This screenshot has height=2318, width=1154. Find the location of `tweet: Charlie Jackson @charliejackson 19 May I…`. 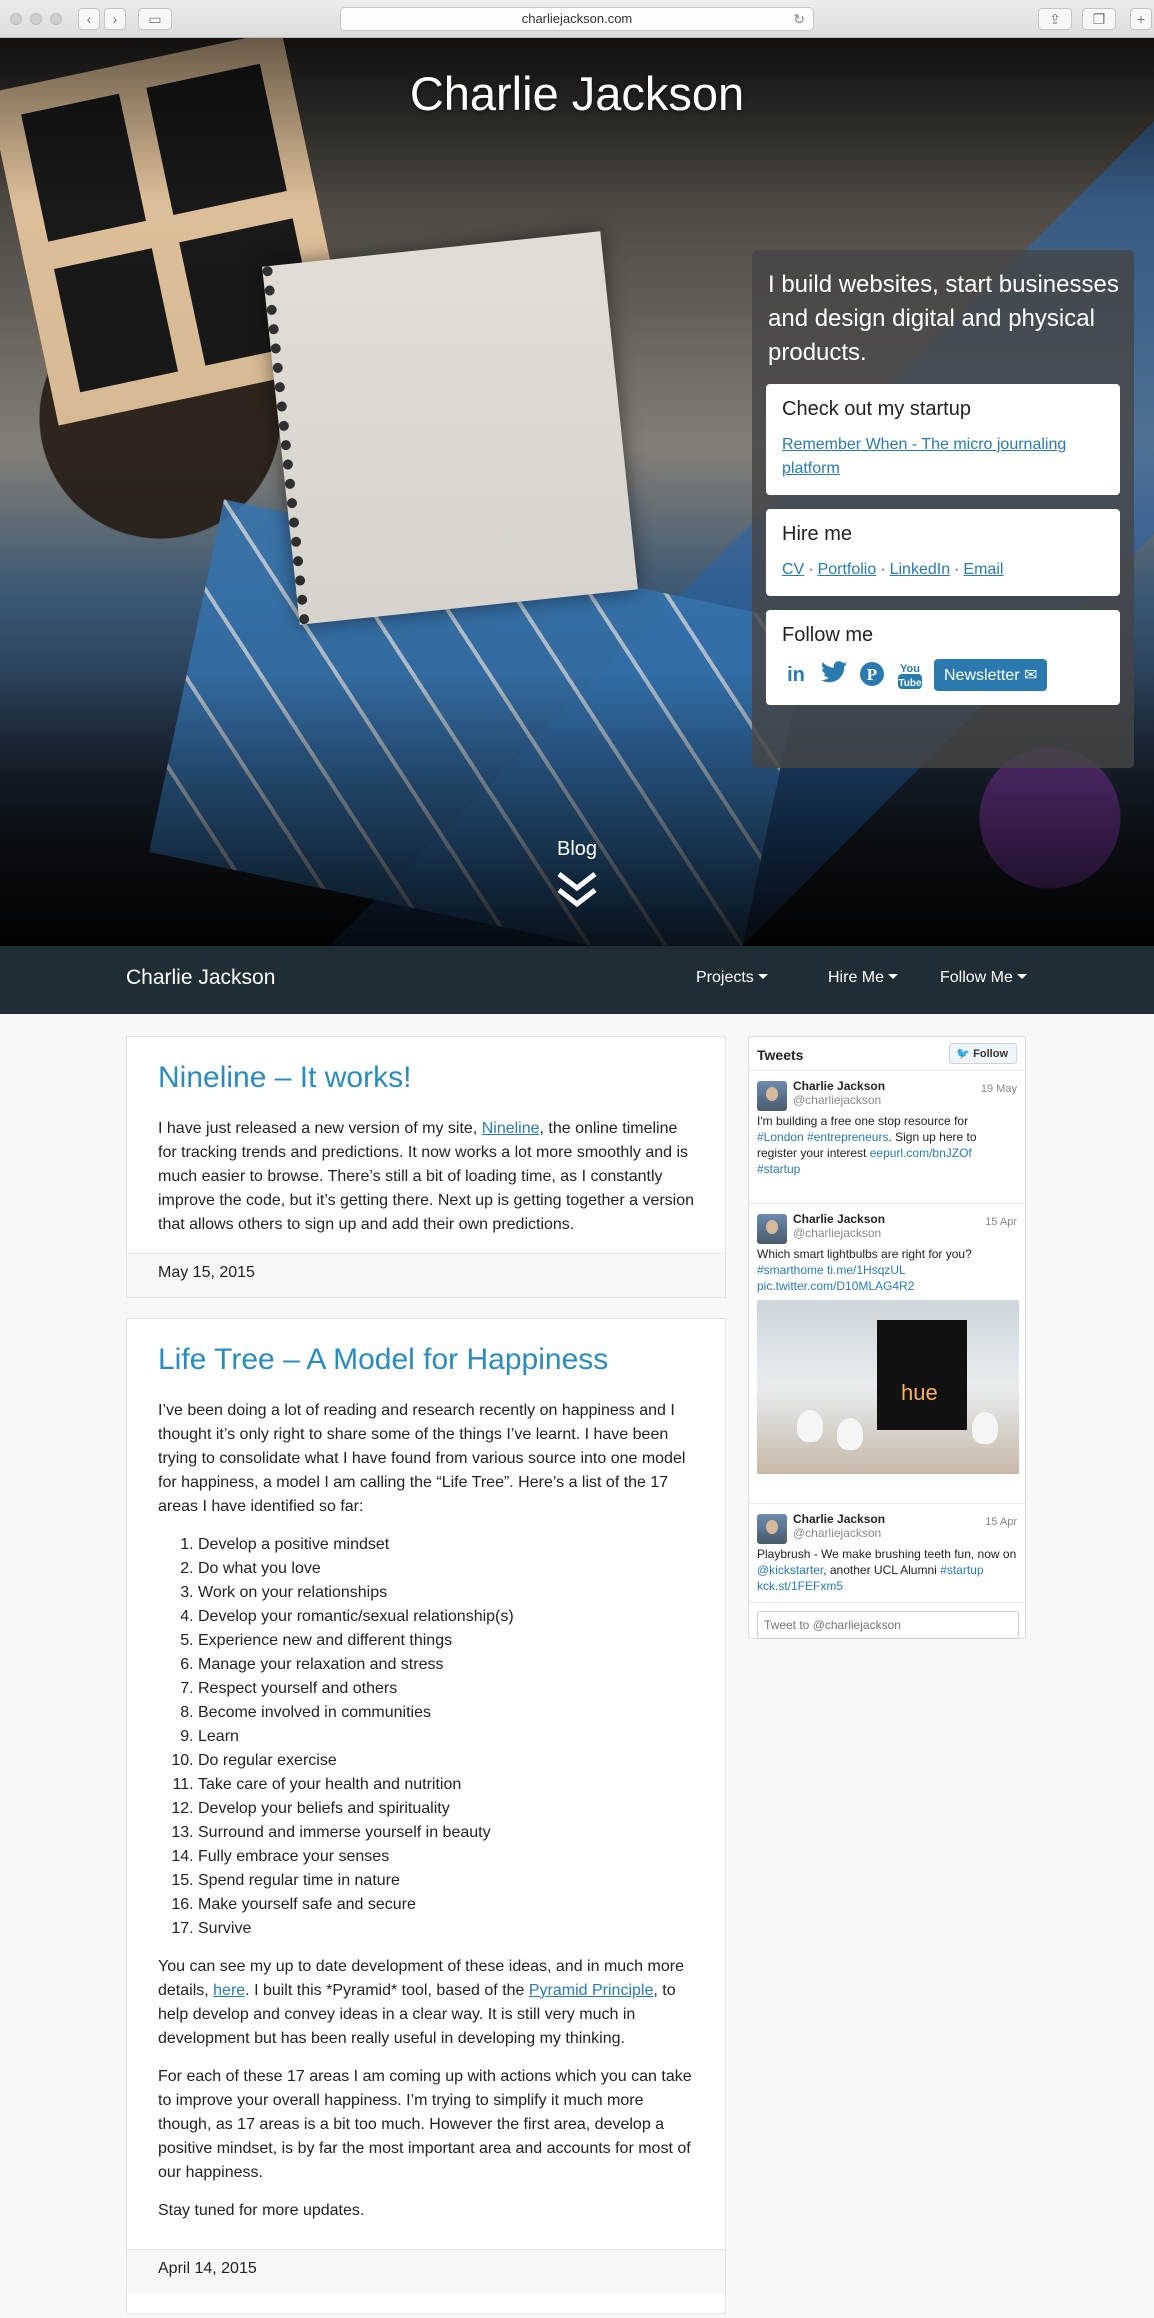

tweet: Charlie Jackson @charliejackson 19 May I… is located at coordinates (887, 1137).